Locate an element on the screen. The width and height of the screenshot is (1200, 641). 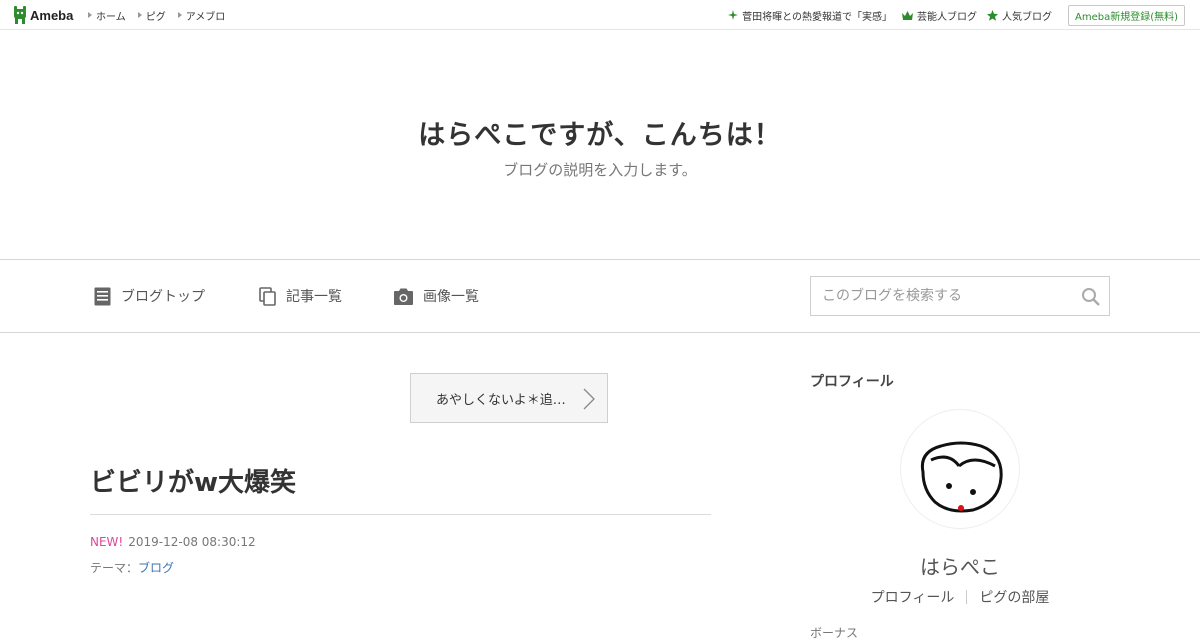
popular-blog-link: 人気ブログ is located at coordinates (1019, 15).